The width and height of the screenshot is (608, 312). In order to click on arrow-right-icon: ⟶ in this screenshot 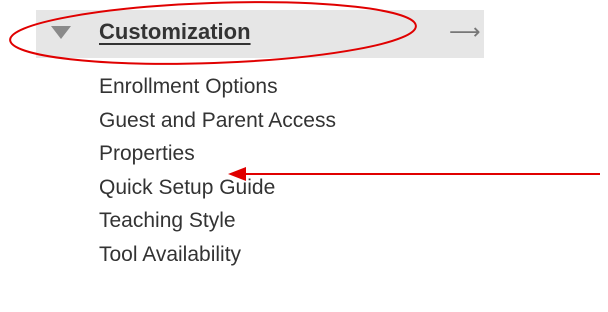, I will do `click(465, 32)`.